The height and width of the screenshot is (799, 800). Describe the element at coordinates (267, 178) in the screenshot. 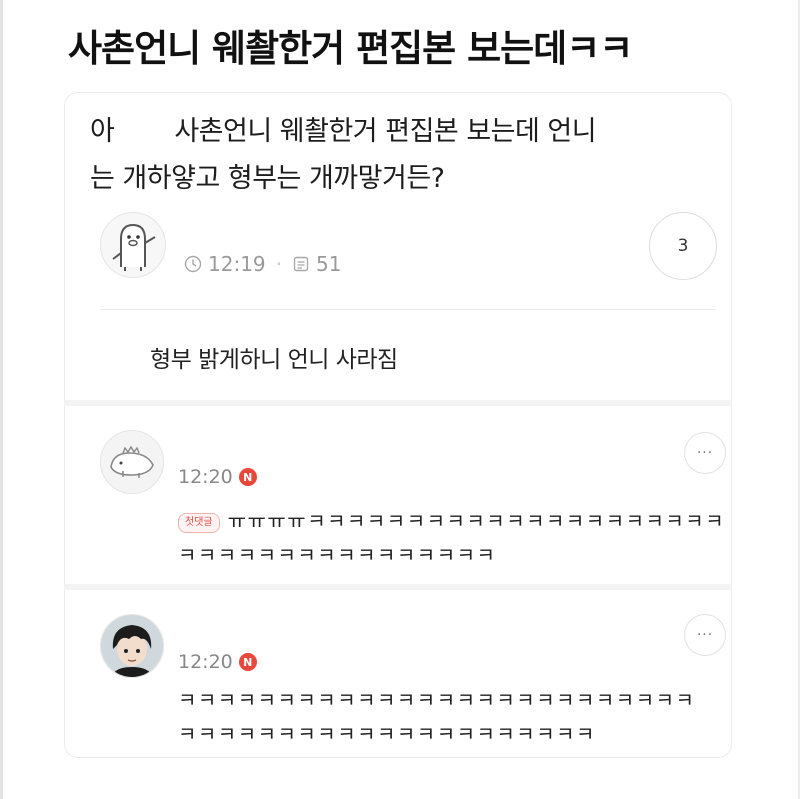

I see `post-line-2: 는 개하얗고 형부는 개까맣거든?` at that location.